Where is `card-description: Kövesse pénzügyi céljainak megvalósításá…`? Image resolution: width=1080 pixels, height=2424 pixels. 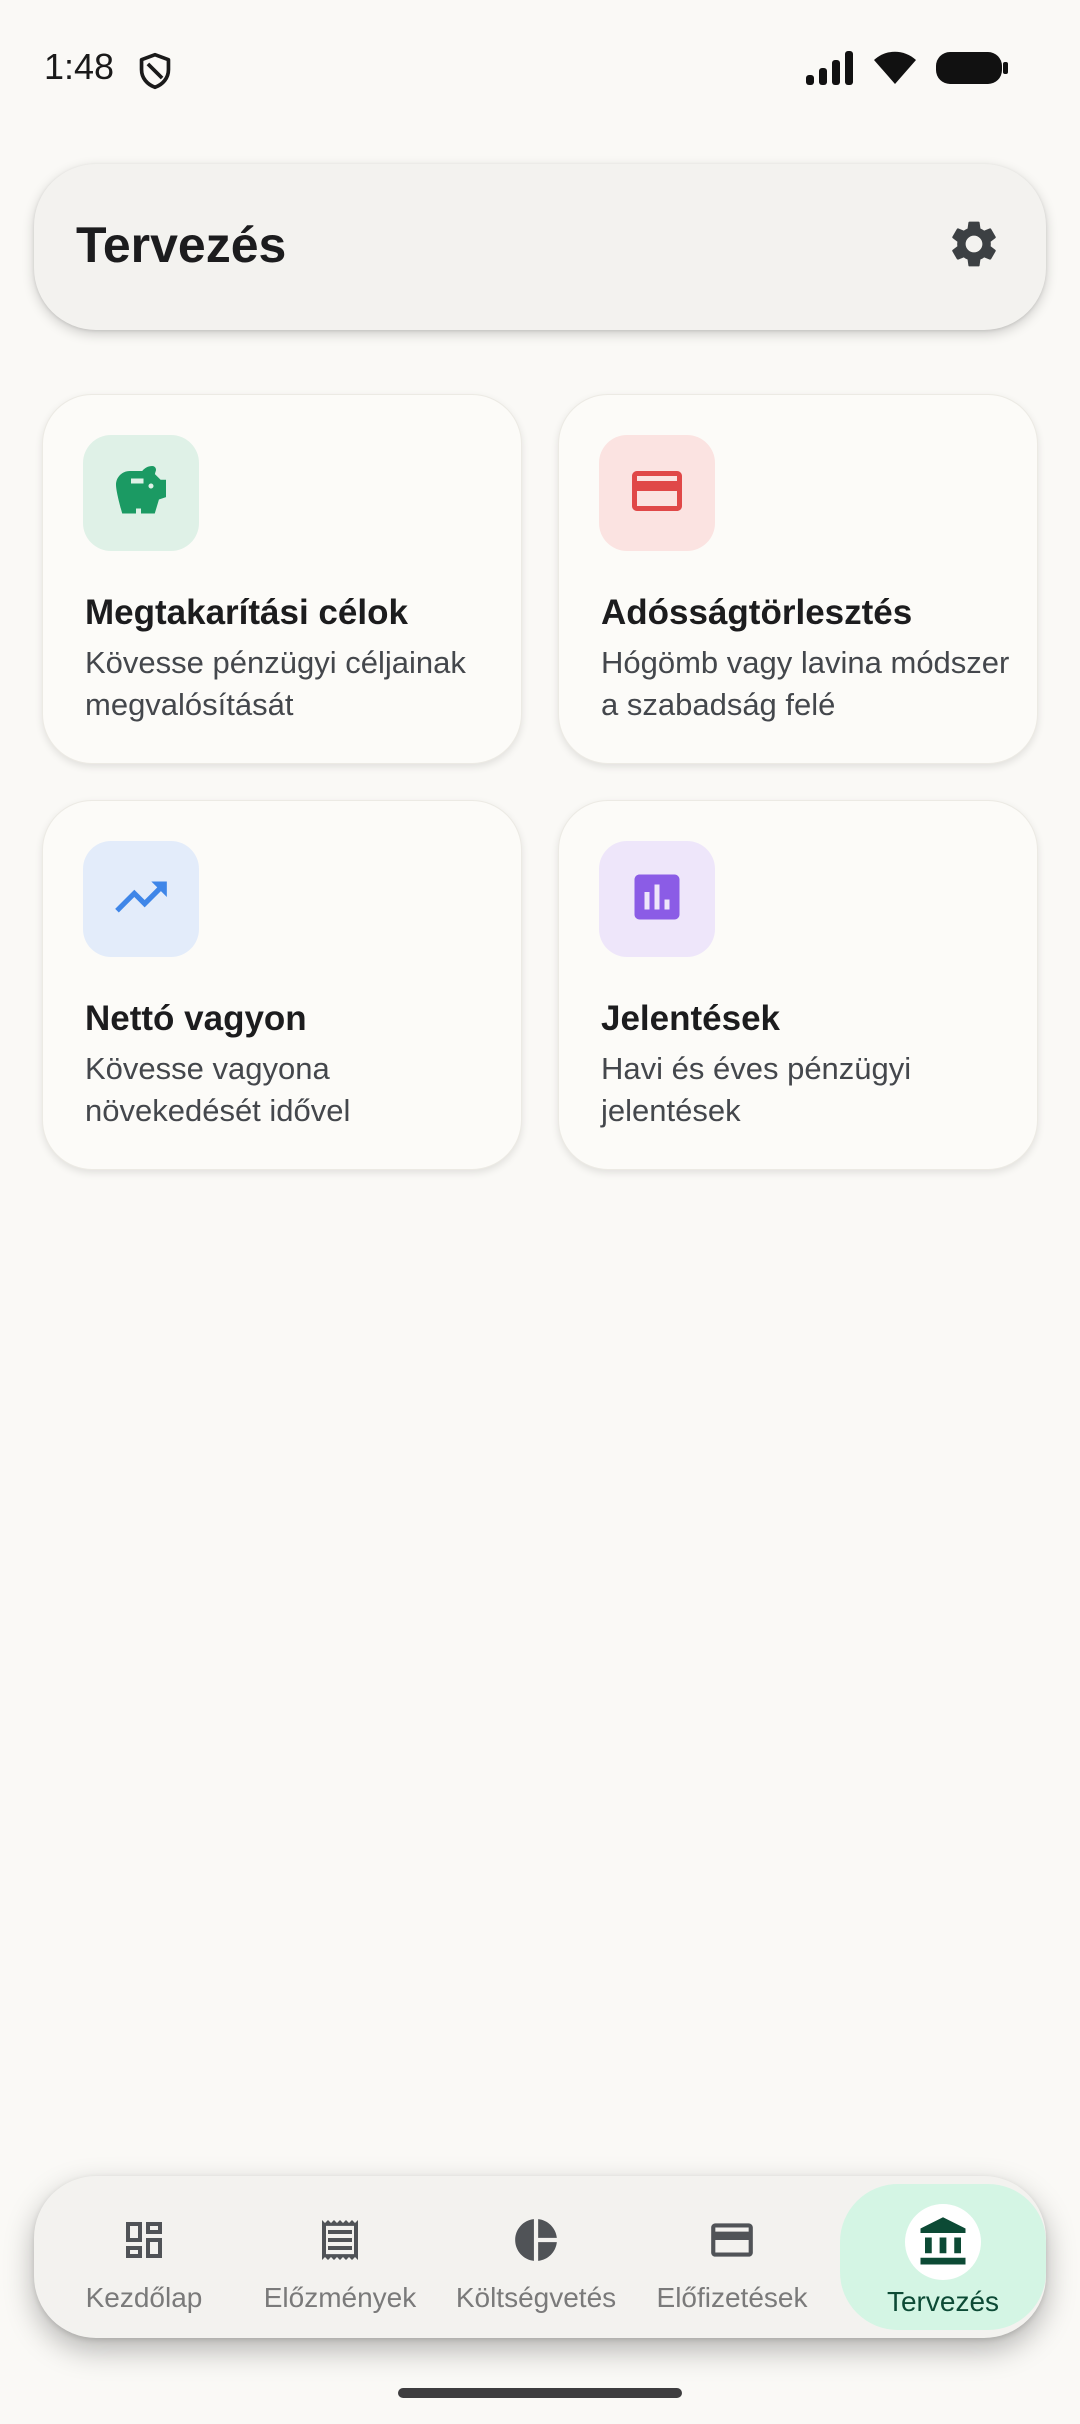 card-description: Kövesse pénzügyi céljainak megvalósításá… is located at coordinates (275, 683).